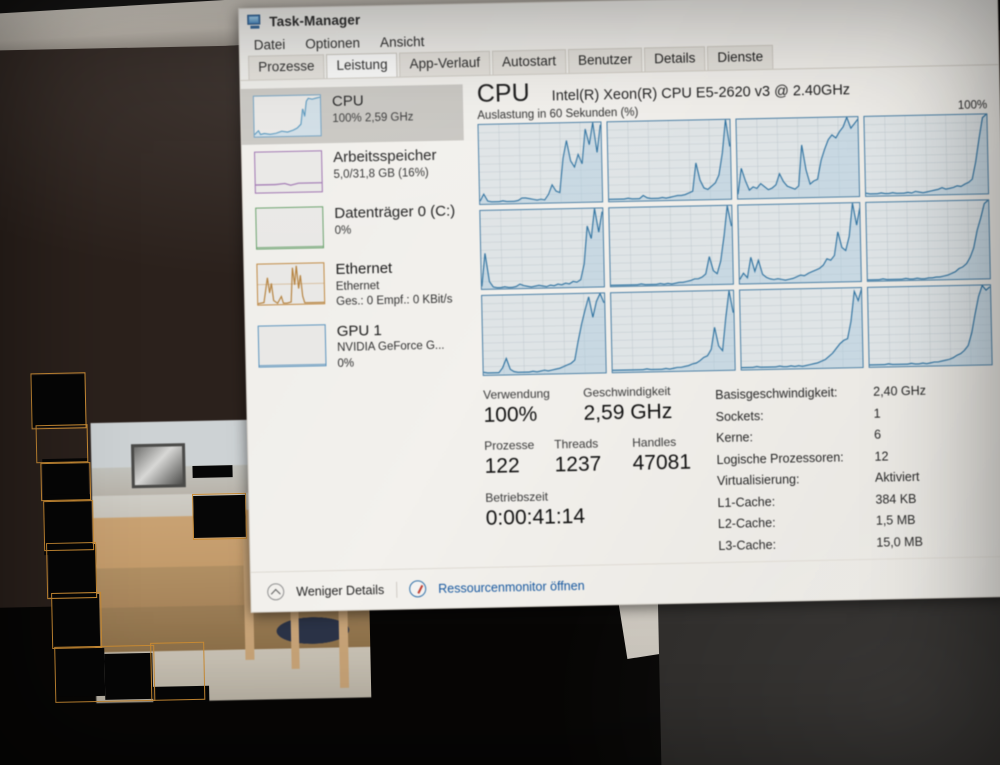 This screenshot has width=1000, height=765. Describe the element at coordinates (315, 20) in the screenshot. I see `window-title: Task-Manager` at that location.